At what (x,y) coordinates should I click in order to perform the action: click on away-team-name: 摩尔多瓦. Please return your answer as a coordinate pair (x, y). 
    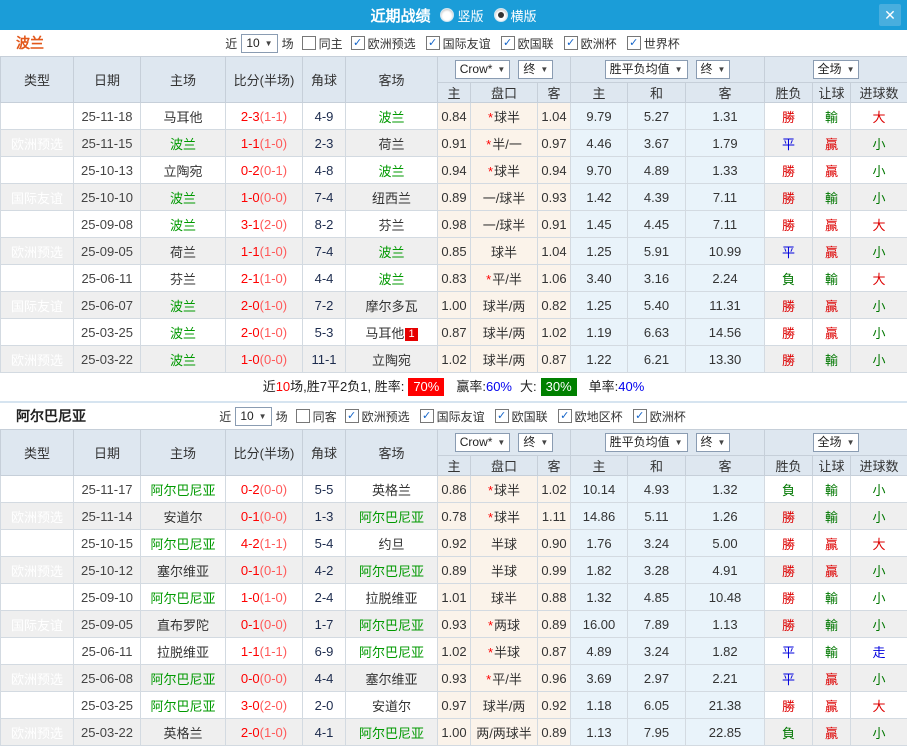
    Looking at the image, I should click on (391, 306).